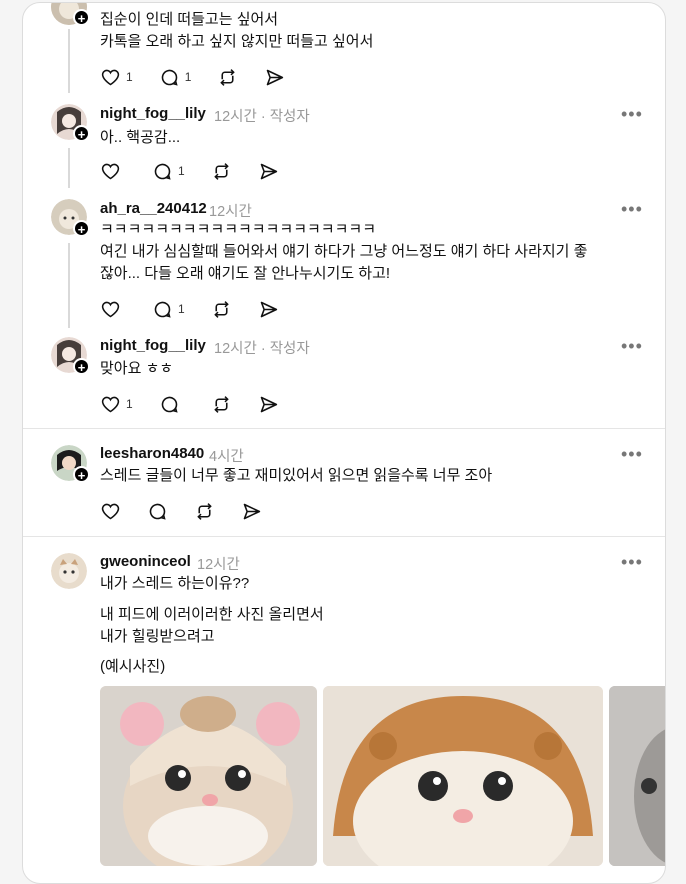 The width and height of the screenshot is (686, 884). What do you see at coordinates (145, 561) in the screenshot?
I see `username: gweoninceol` at bounding box center [145, 561].